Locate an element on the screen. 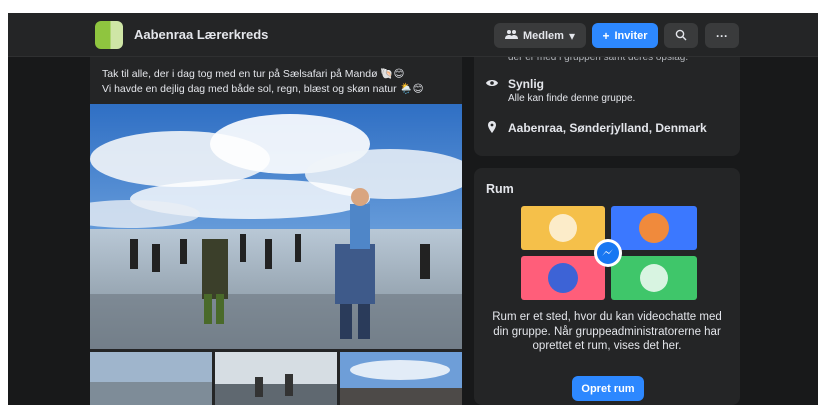  eye-icon is located at coordinates (492, 90).